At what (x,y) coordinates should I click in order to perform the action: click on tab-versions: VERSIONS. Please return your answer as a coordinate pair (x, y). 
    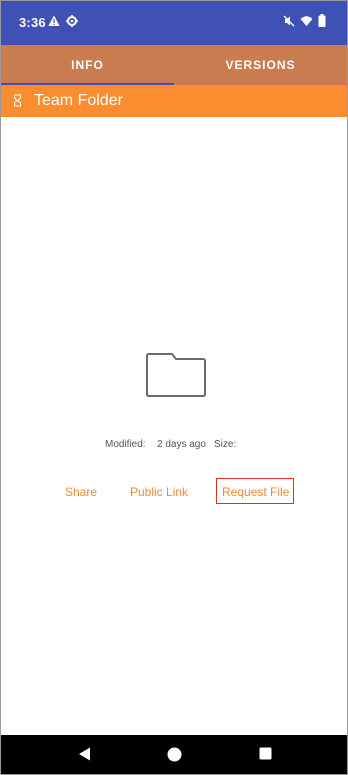
    Looking at the image, I should click on (260, 65).